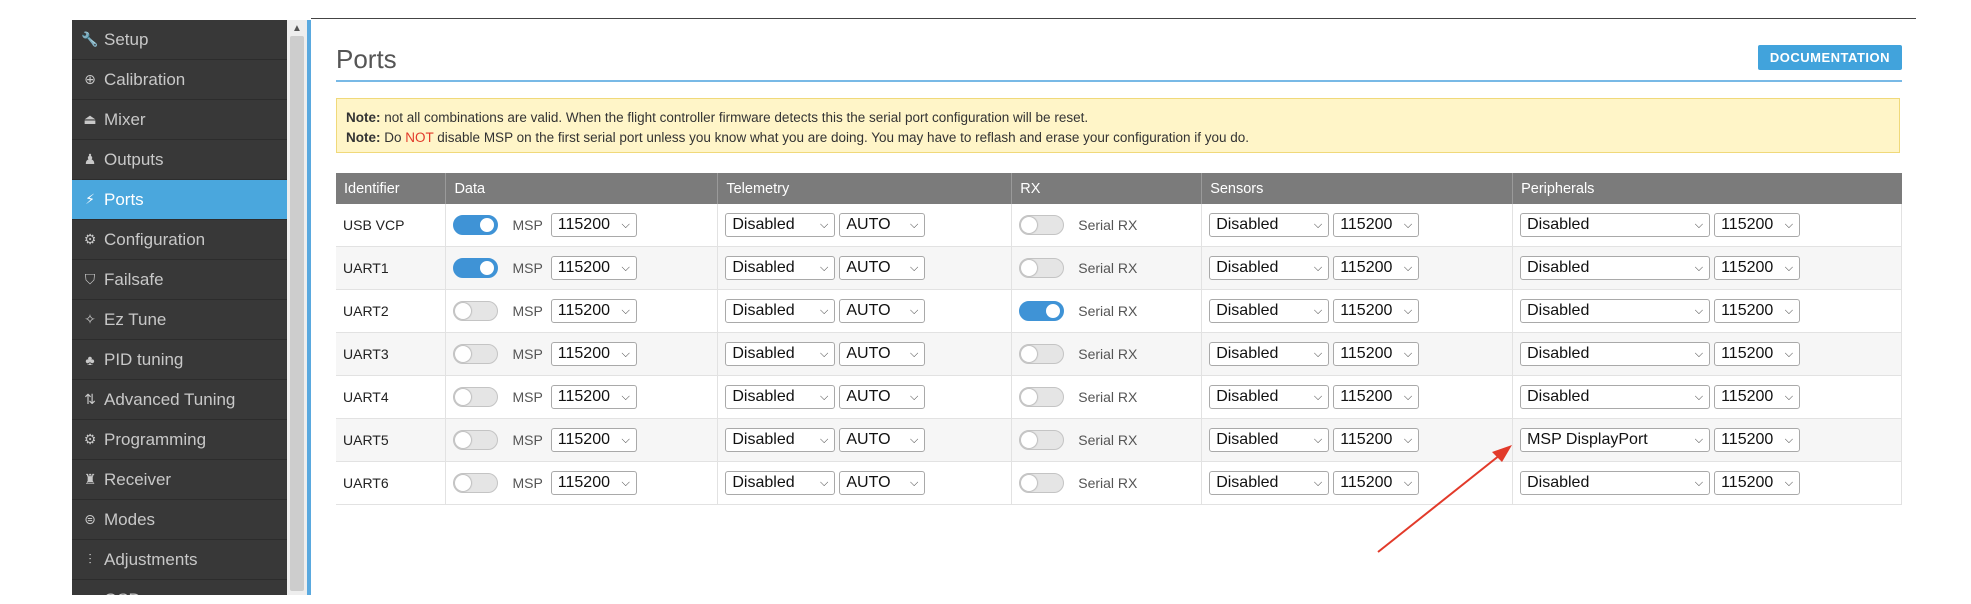 The height and width of the screenshot is (604, 1971). I want to click on sidebar-item-programming: ⚙ Programming, so click(179, 440).